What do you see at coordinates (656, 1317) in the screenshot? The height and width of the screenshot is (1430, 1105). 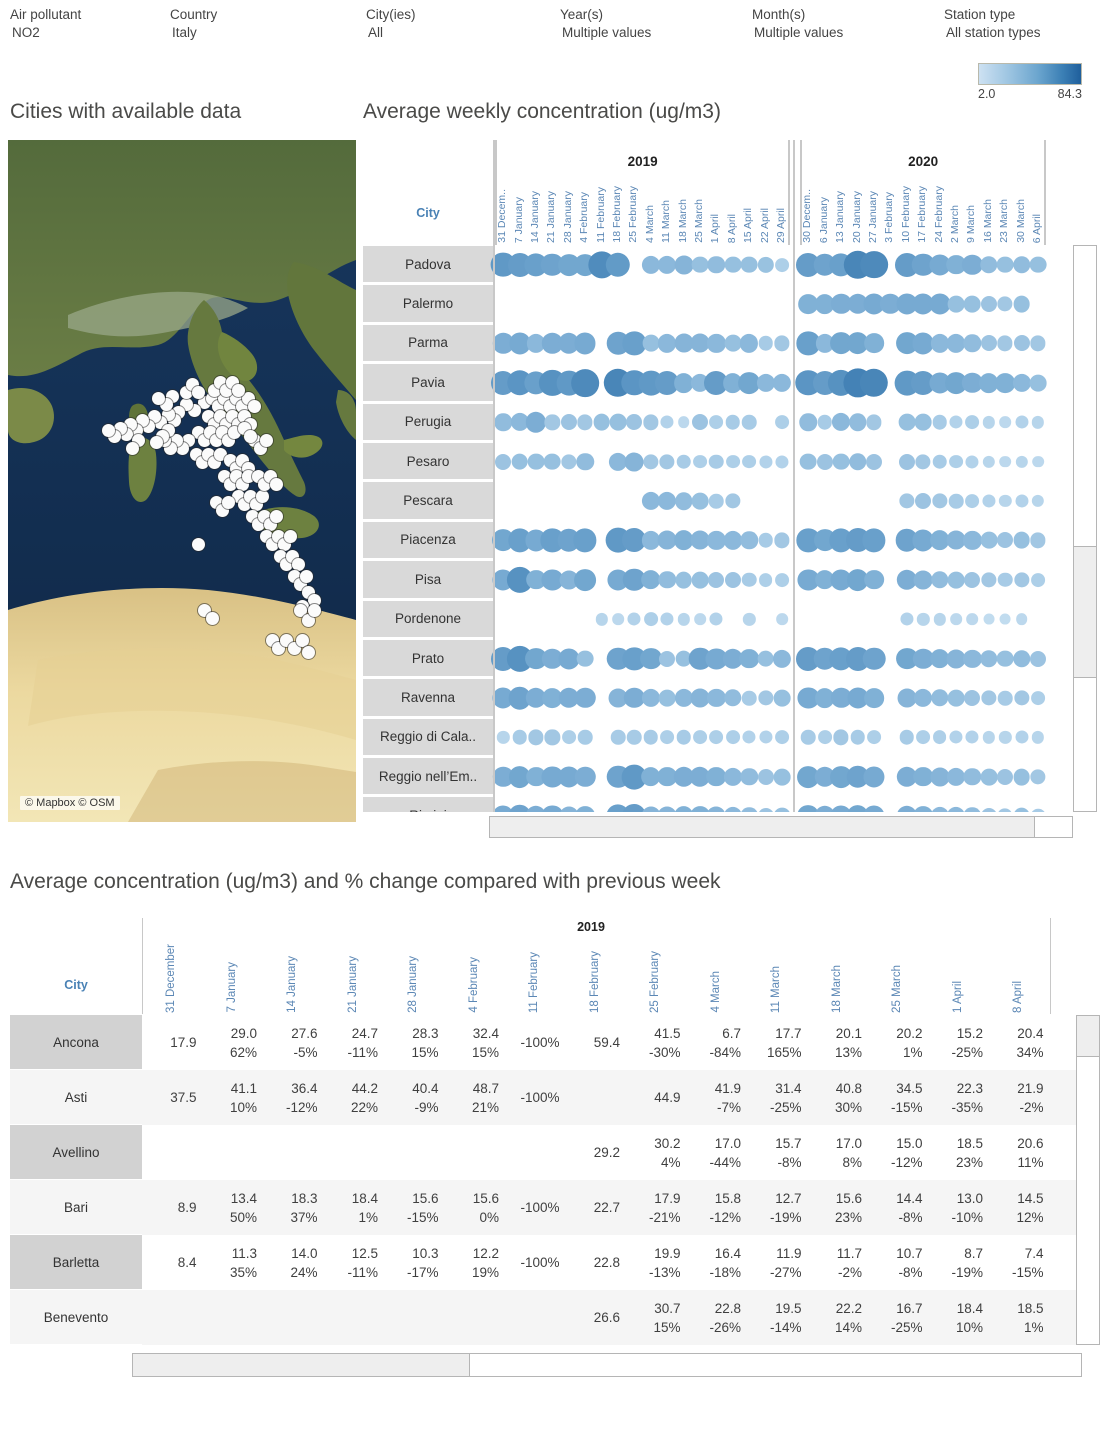 I see `table-cell: 30.7 15%` at bounding box center [656, 1317].